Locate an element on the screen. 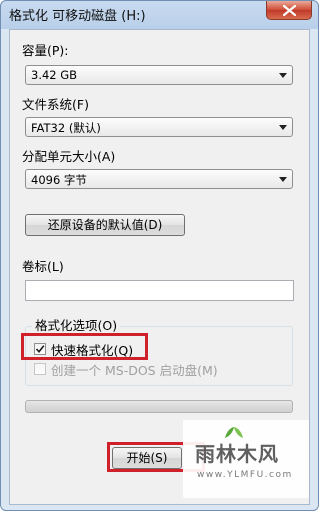 This screenshot has width=320, height=511. capacity-value: 3.42 GB is located at coordinates (54, 75).